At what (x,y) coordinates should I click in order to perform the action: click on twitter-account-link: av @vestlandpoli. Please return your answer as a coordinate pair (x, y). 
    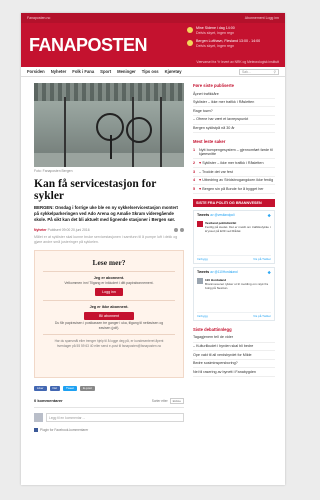
    Looking at the image, I should click on (222, 215).